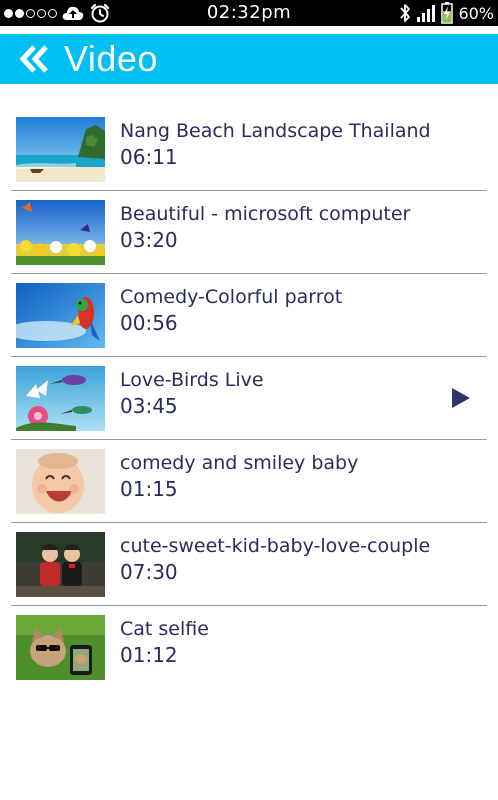 The image size is (498, 800). I want to click on video-duration: 00:56, so click(149, 323).